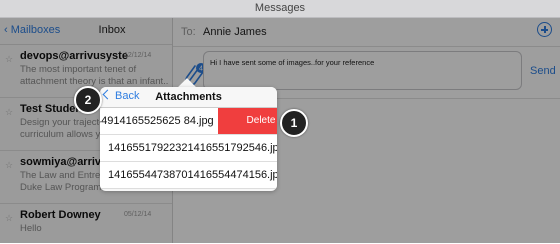 This screenshot has height=244, width=560. I want to click on callout-badge-1: 1, so click(294, 123).